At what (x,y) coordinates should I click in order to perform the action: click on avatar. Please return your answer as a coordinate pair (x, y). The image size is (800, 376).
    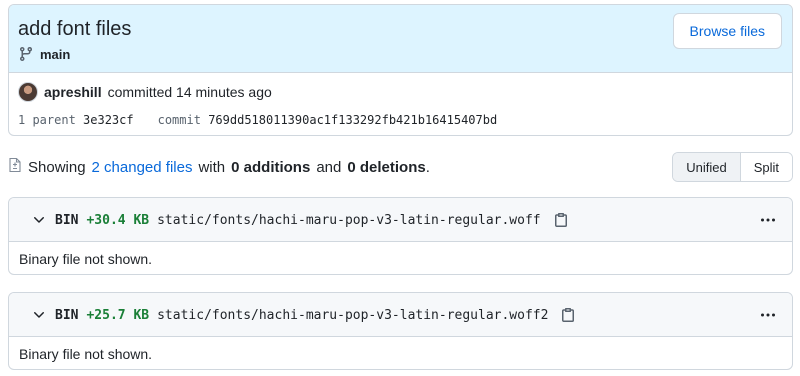
    Looking at the image, I should click on (28, 92).